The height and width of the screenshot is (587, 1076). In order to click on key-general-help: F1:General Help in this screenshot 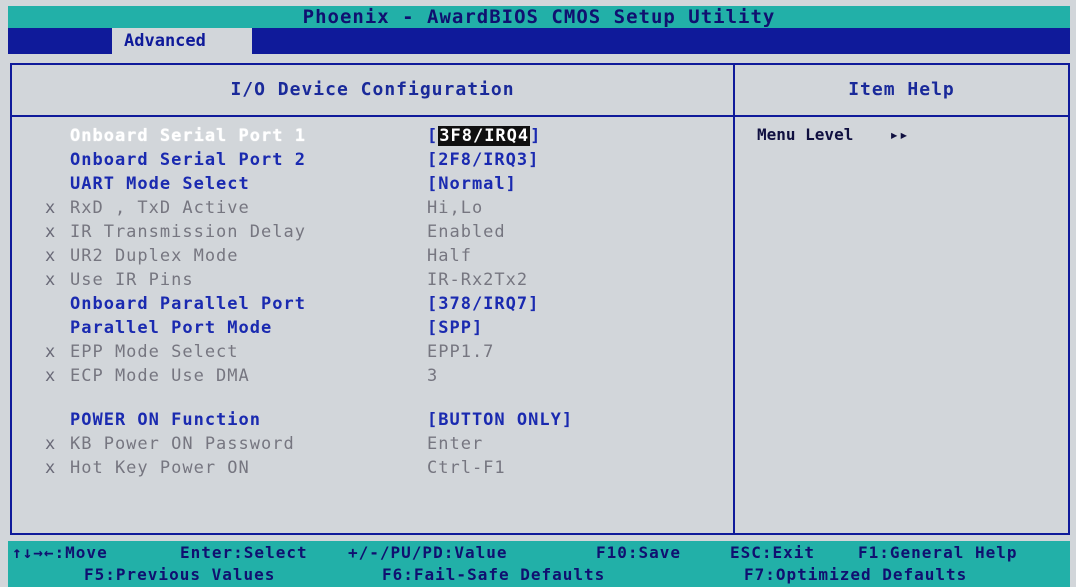, I will do `click(938, 552)`.